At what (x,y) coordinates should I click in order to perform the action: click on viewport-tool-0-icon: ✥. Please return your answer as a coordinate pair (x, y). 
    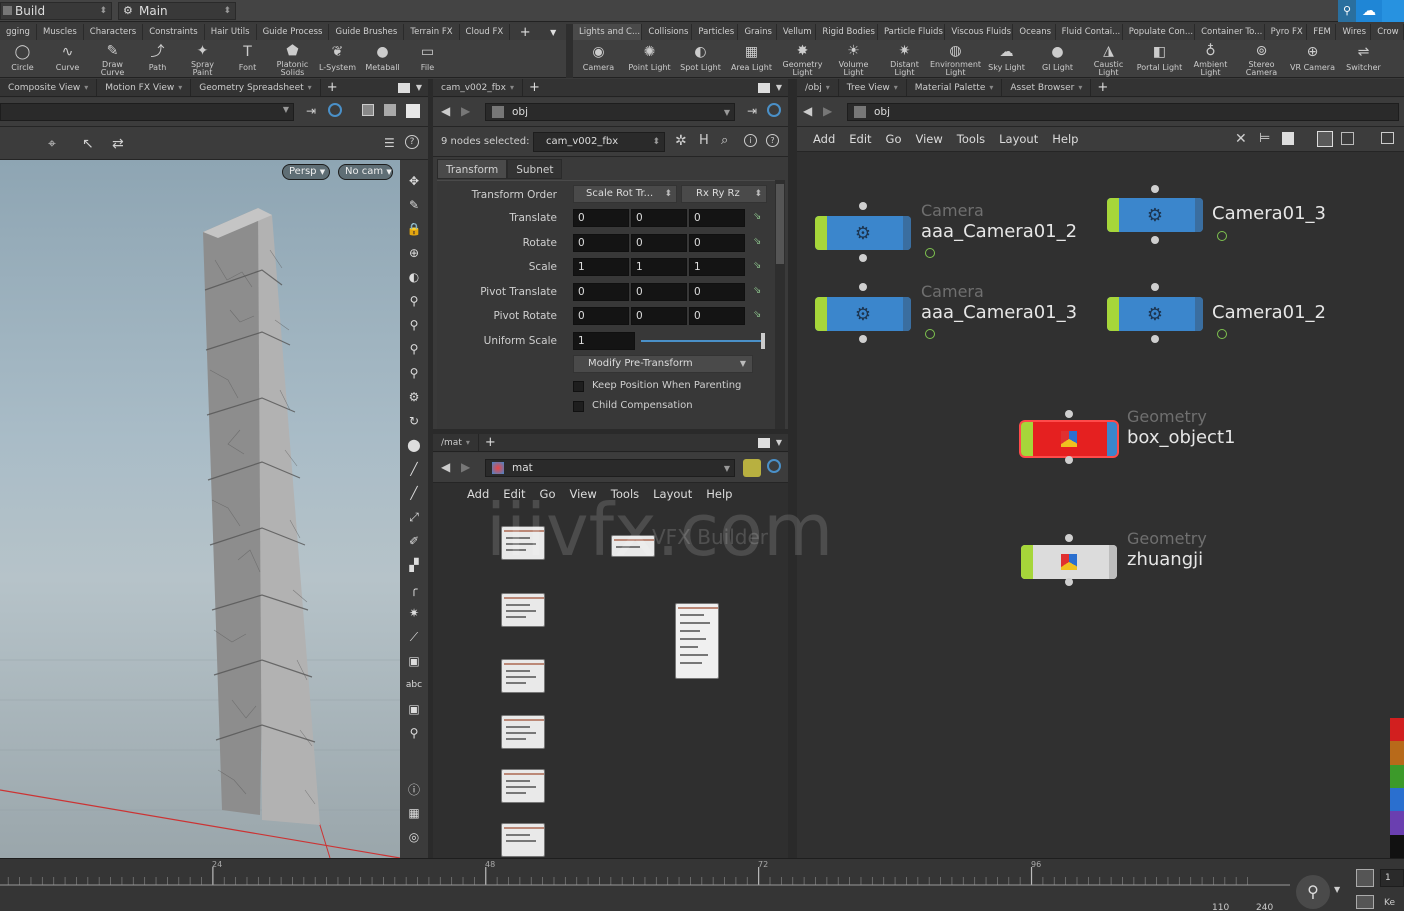
    Looking at the image, I should click on (414, 181).